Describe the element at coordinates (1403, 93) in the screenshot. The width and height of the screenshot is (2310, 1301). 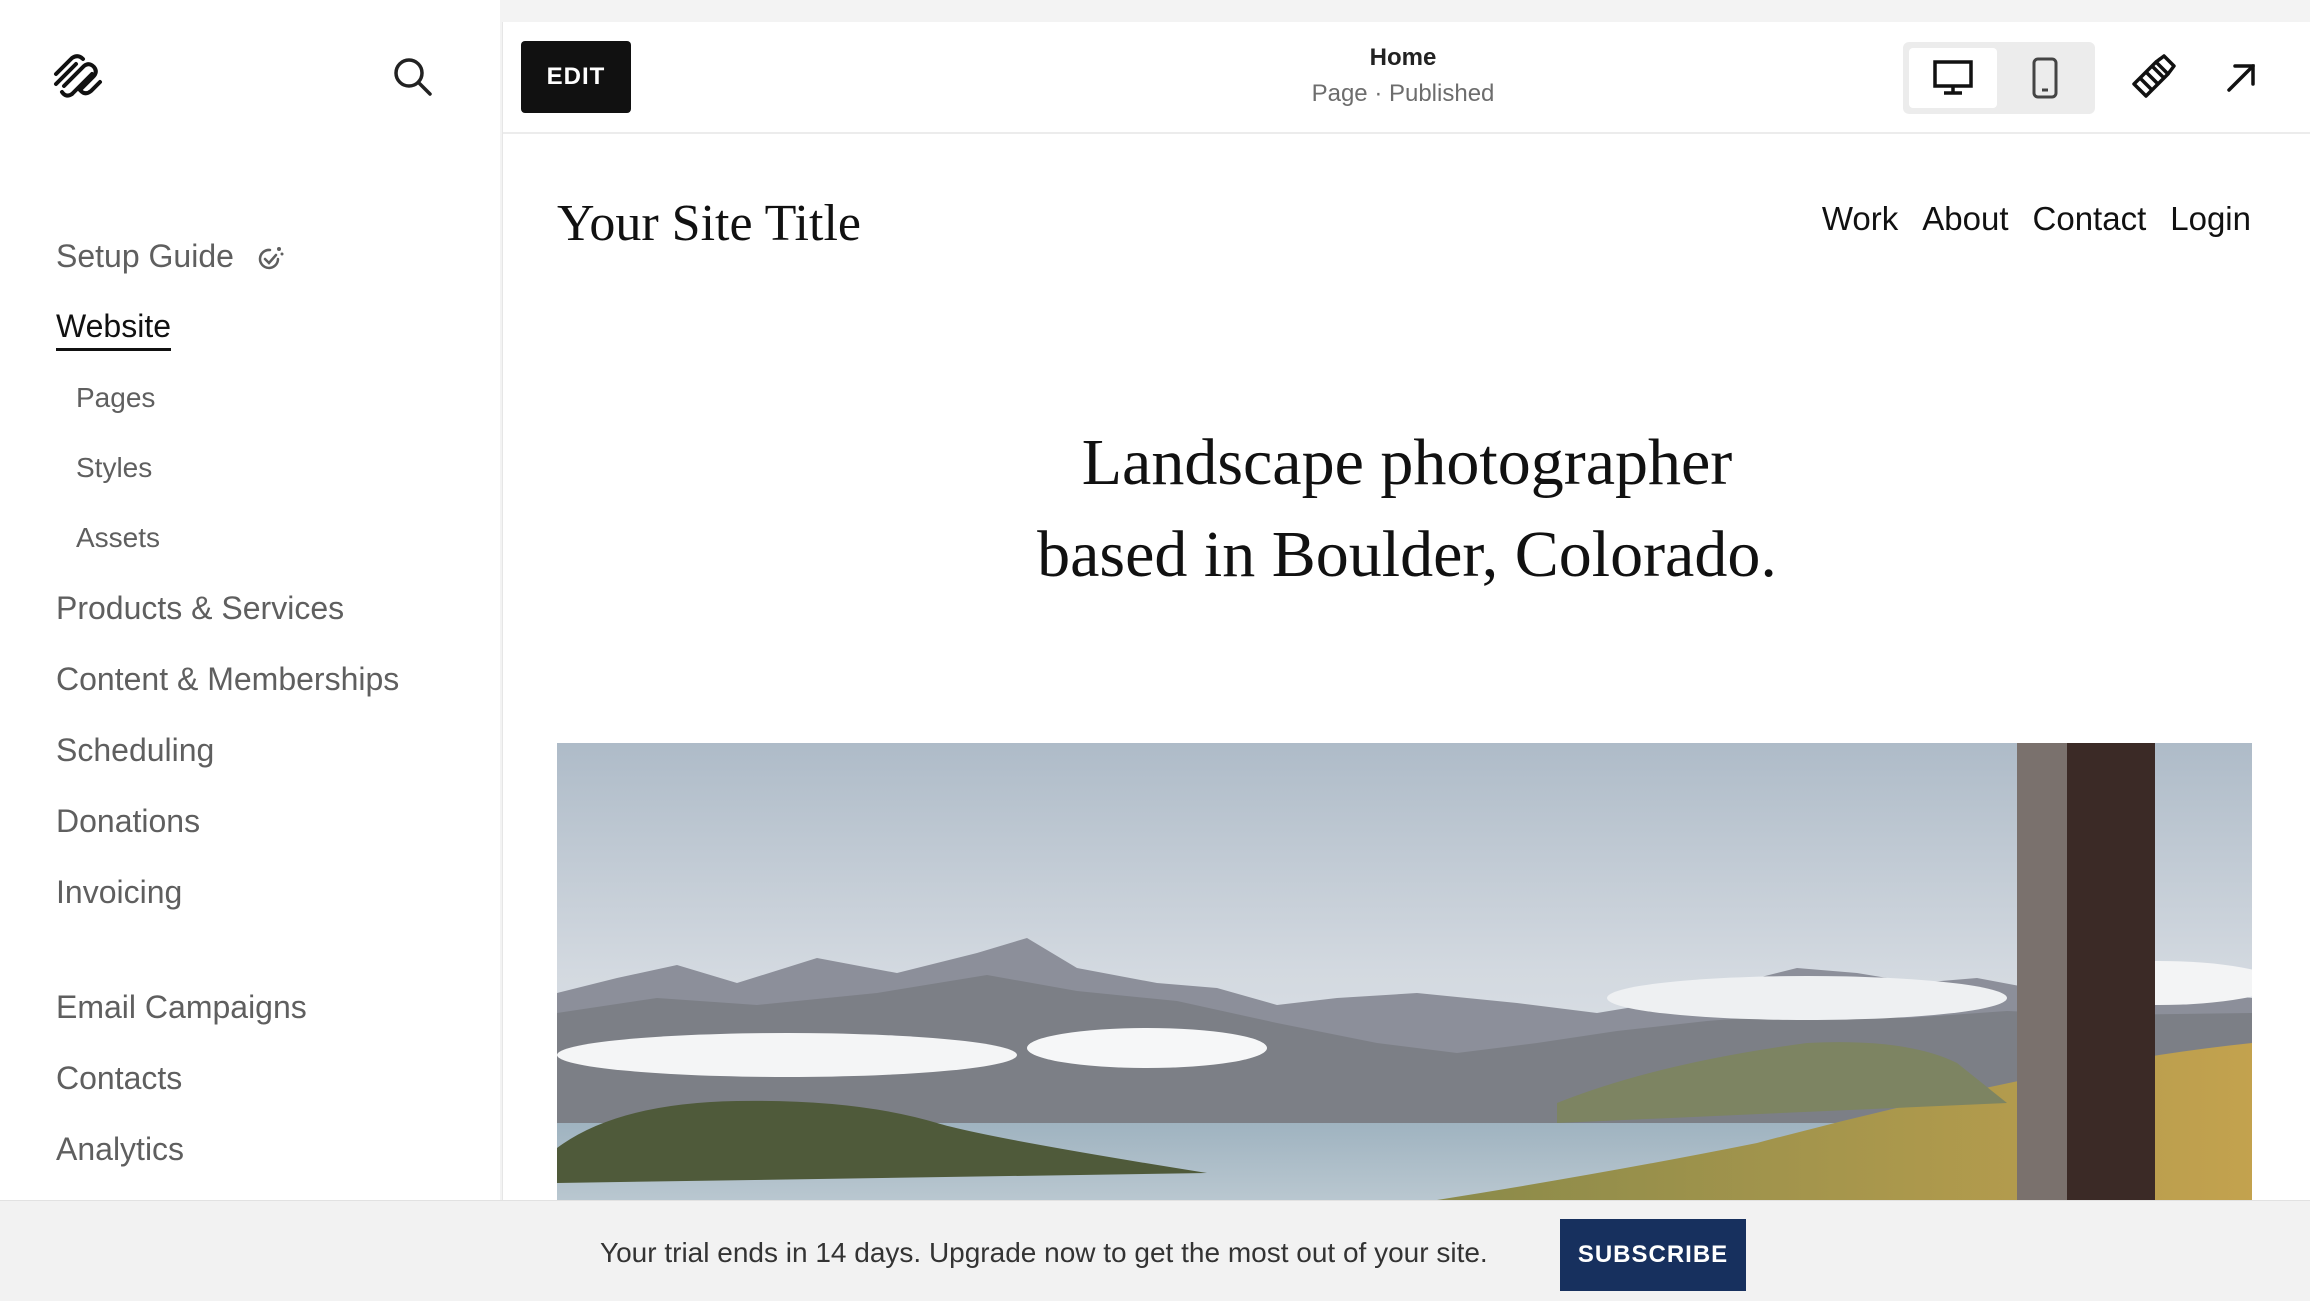
I see `page-status: Page · Published` at that location.